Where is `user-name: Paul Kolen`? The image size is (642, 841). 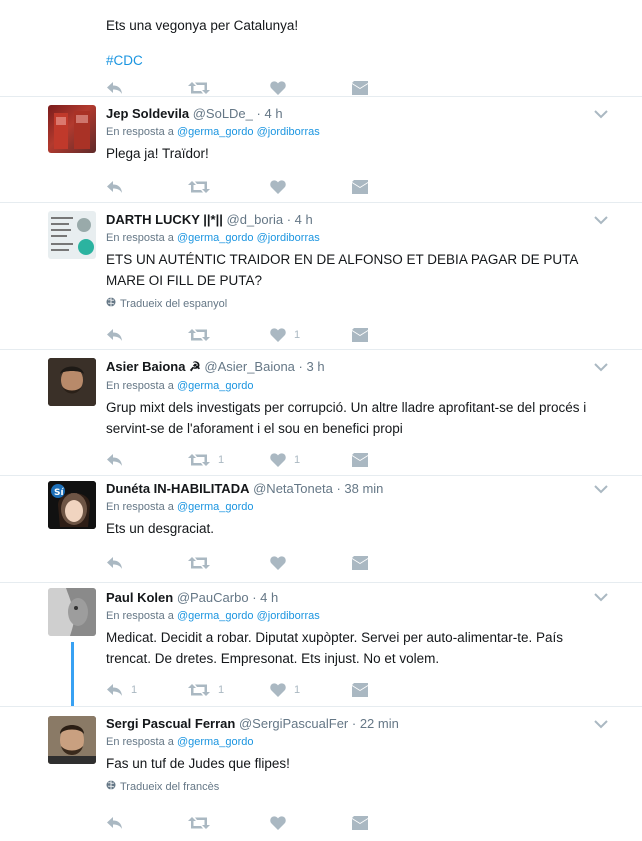
user-name: Paul Kolen is located at coordinates (139, 597).